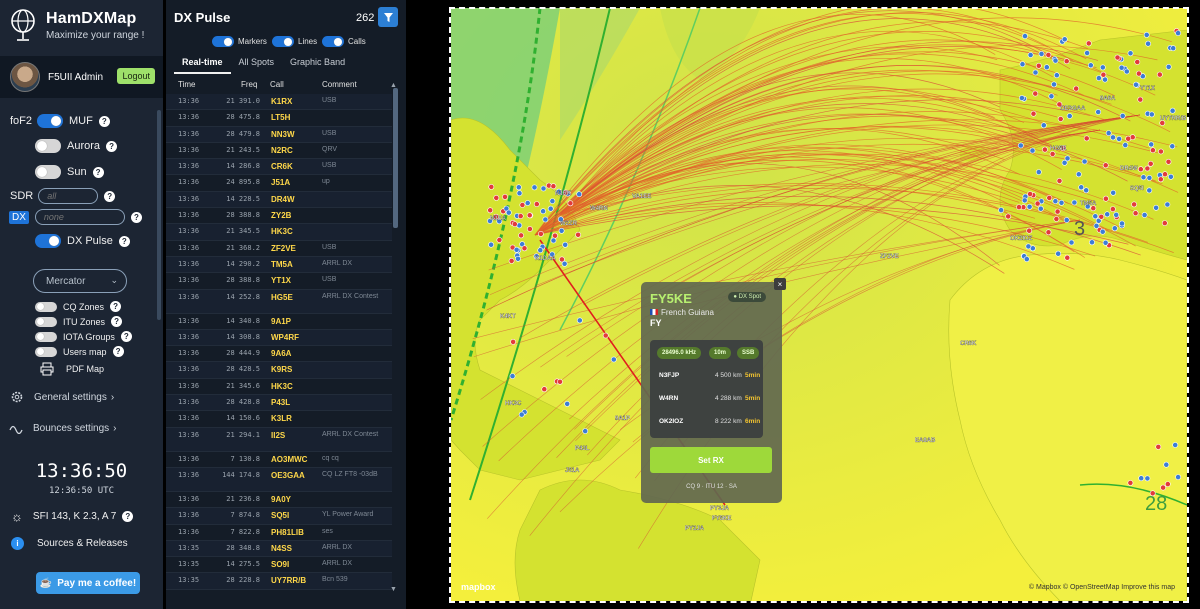  I want to click on cq-zones-toggle, so click(46, 306).